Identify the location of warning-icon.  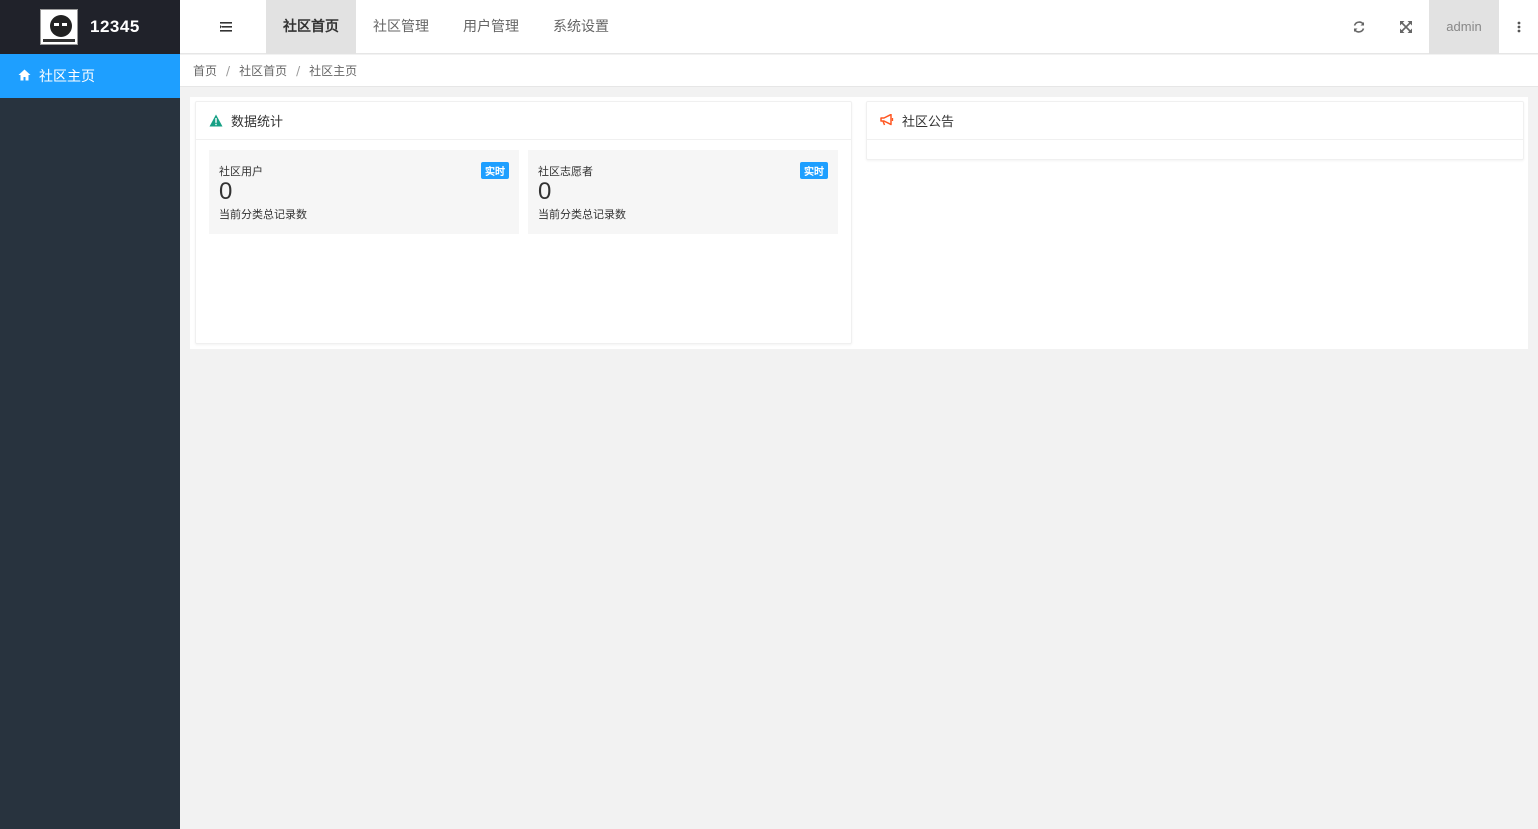
(216, 121).